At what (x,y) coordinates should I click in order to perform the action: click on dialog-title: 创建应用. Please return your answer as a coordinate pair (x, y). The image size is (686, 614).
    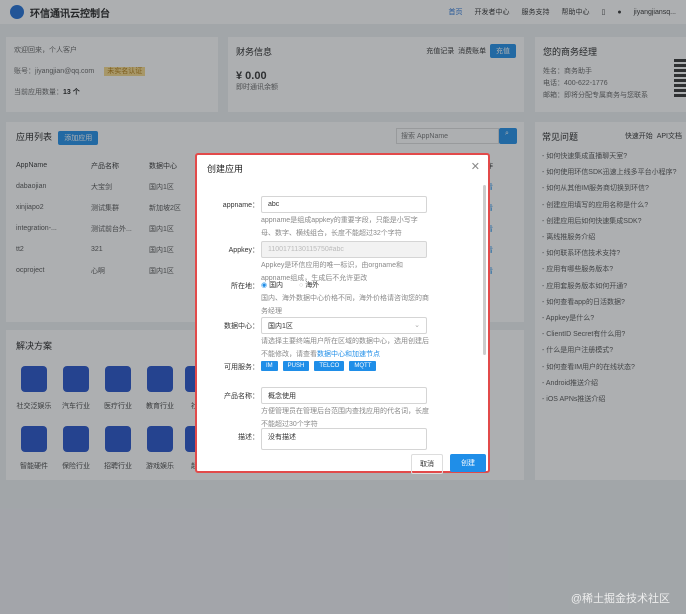
    Looking at the image, I should click on (225, 169).